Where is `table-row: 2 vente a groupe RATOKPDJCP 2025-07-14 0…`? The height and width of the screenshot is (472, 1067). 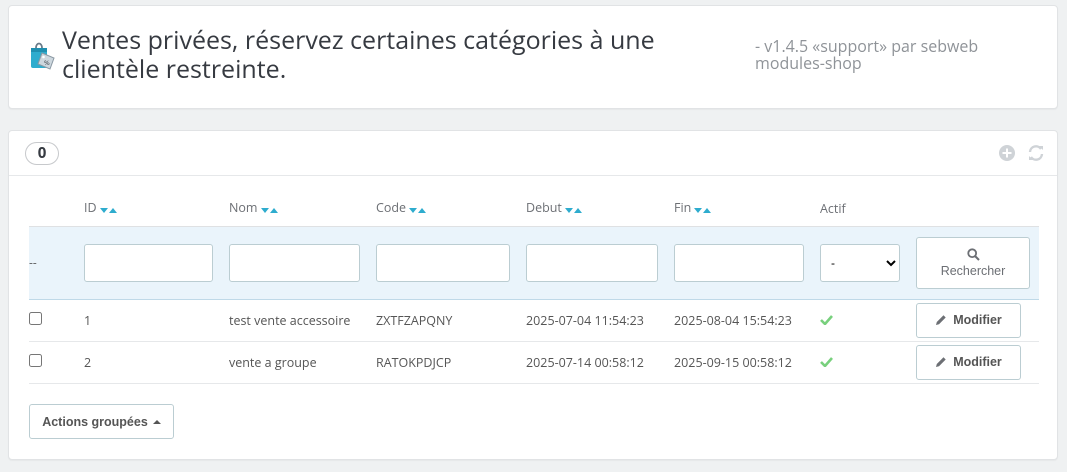
table-row: 2 vente a groupe RATOKPDJCP 2025-07-14 0… is located at coordinates (534, 362).